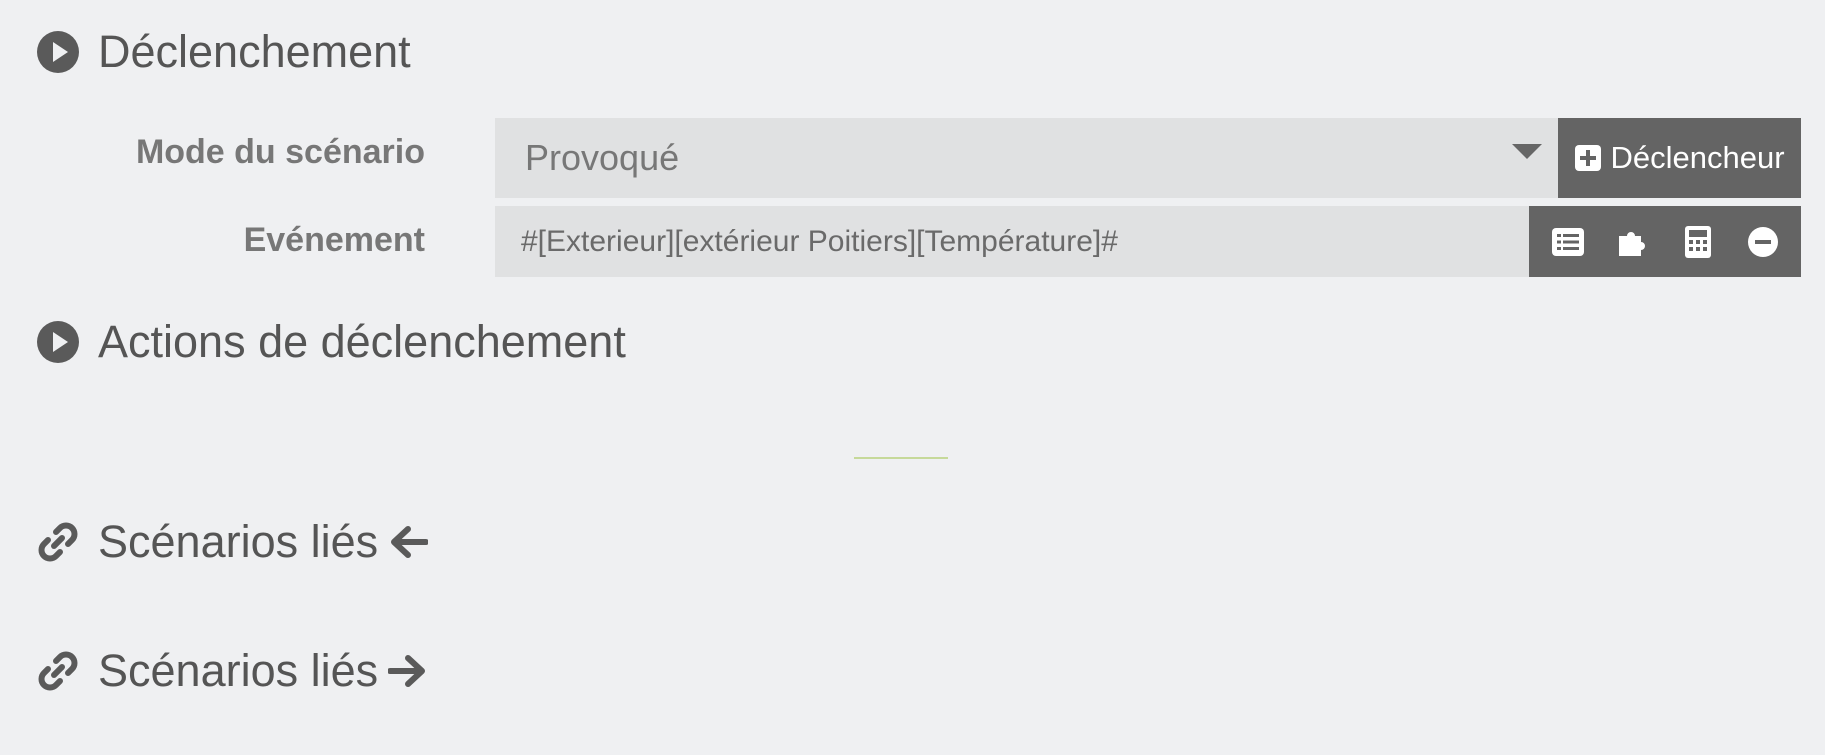 The image size is (1825, 755). Describe the element at coordinates (408, 542) in the screenshot. I see `arrow-left-icon` at that location.